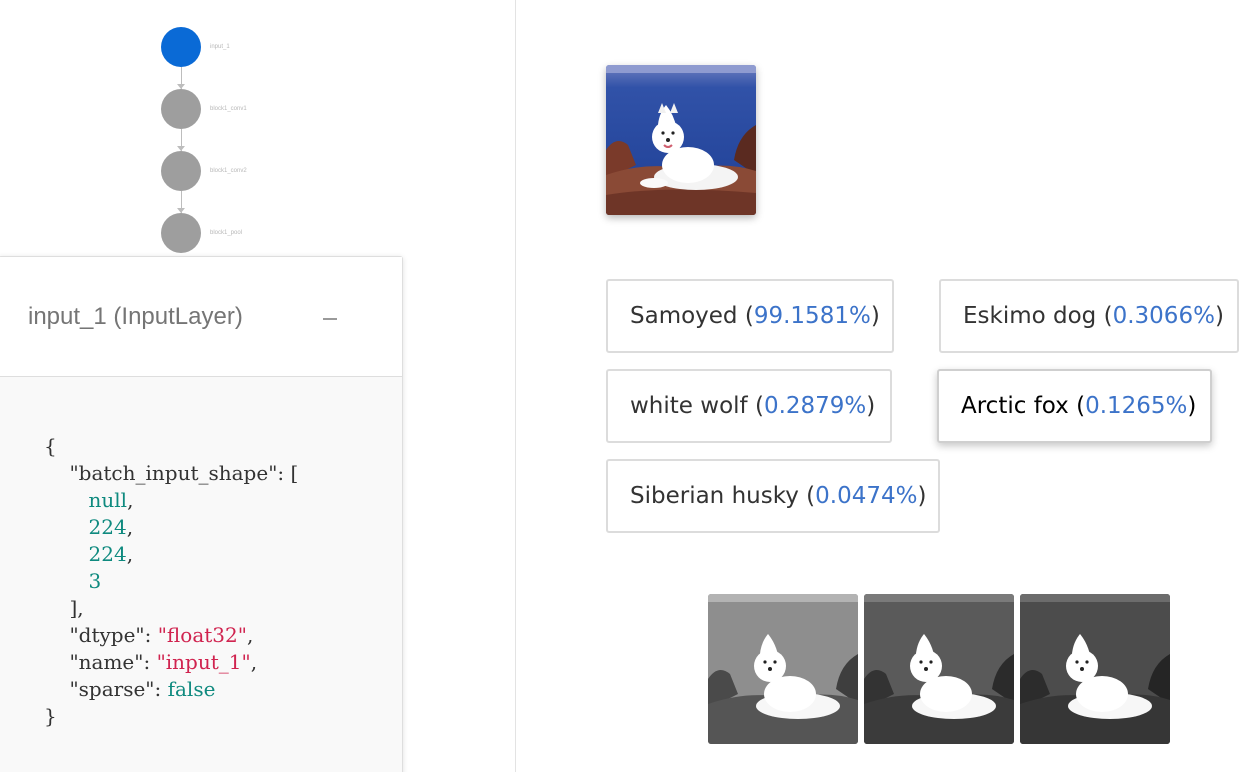 This screenshot has height=772, width=1258. What do you see at coordinates (1074, 406) in the screenshot?
I see `prediction-arctic-fox: Arctic fox (0.1265%)` at bounding box center [1074, 406].